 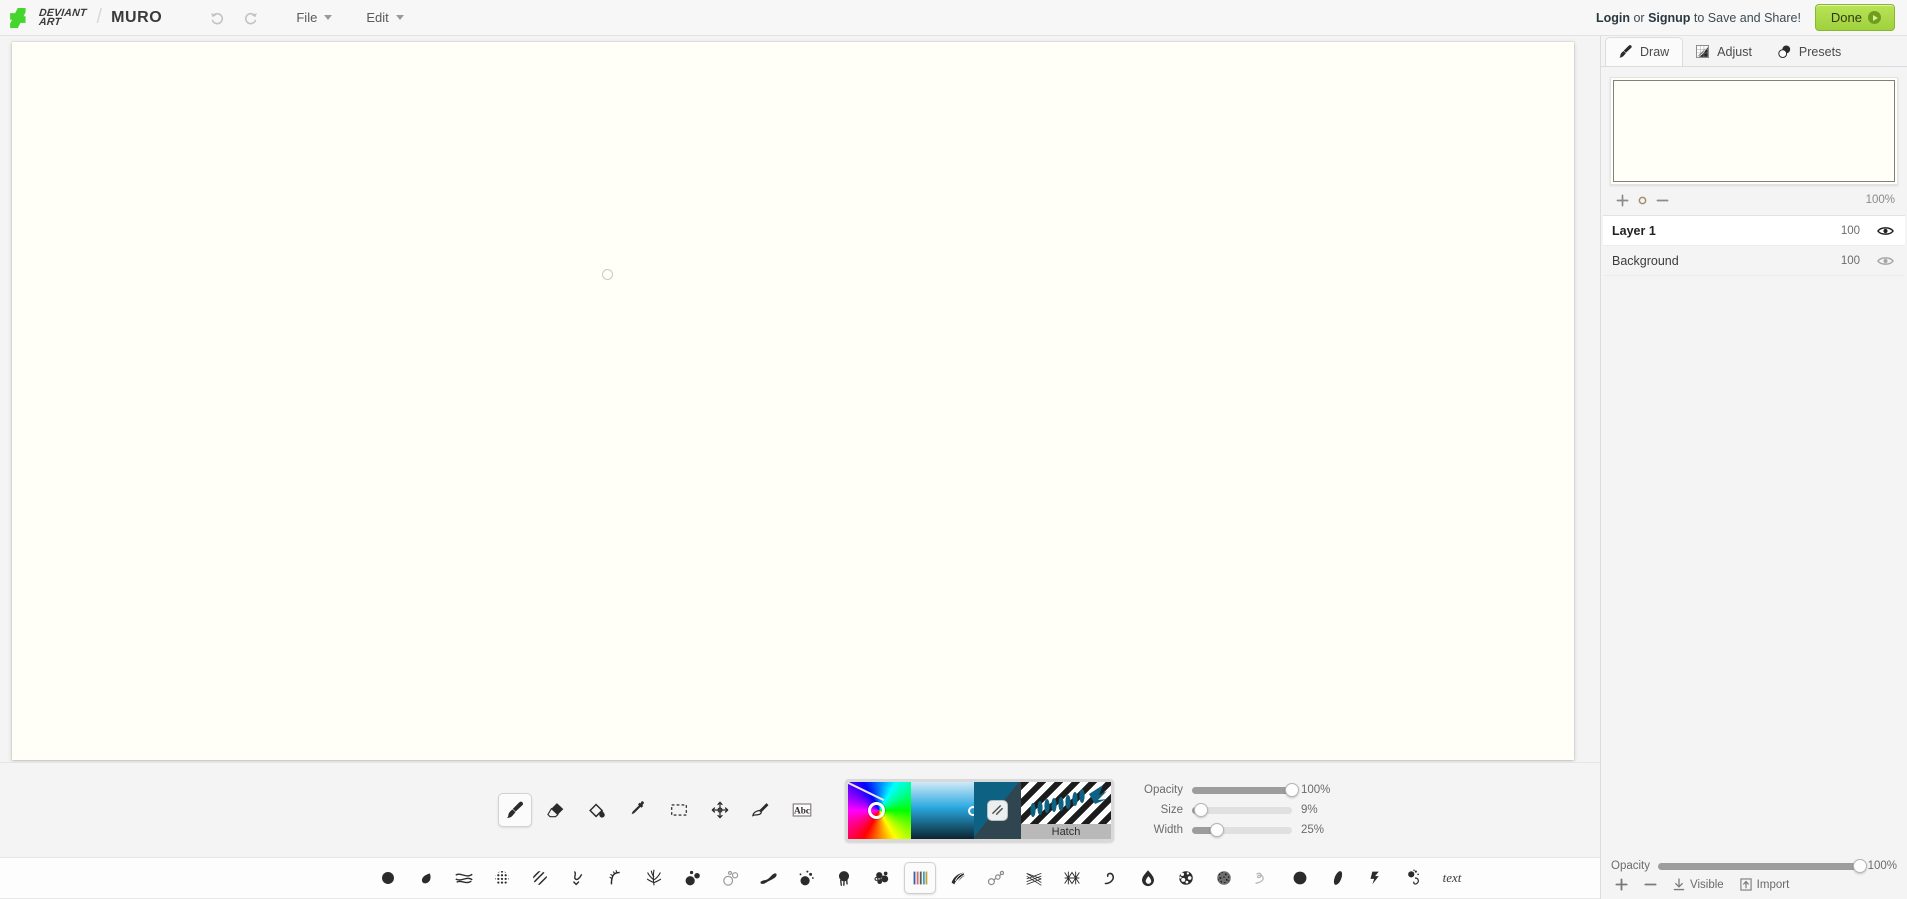 What do you see at coordinates (1292, 790) in the screenshot?
I see `opacity-slider-handle` at bounding box center [1292, 790].